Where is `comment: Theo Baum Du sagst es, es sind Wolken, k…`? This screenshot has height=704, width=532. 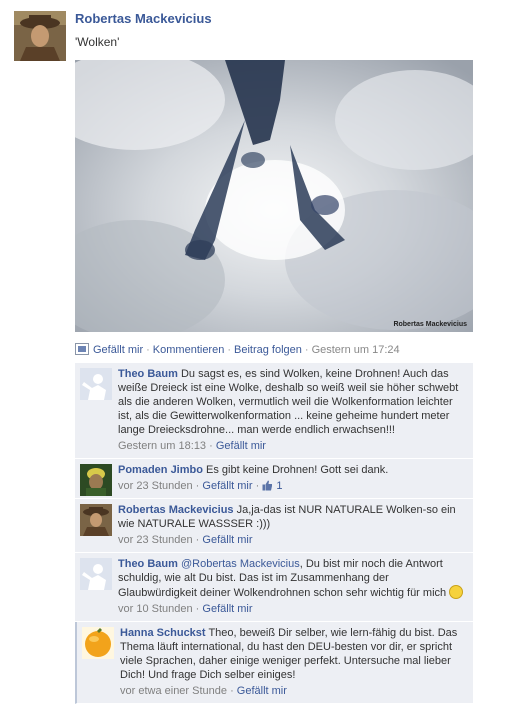
comment: Theo Baum Du sagst es, es sind Wolken, k… is located at coordinates (274, 411).